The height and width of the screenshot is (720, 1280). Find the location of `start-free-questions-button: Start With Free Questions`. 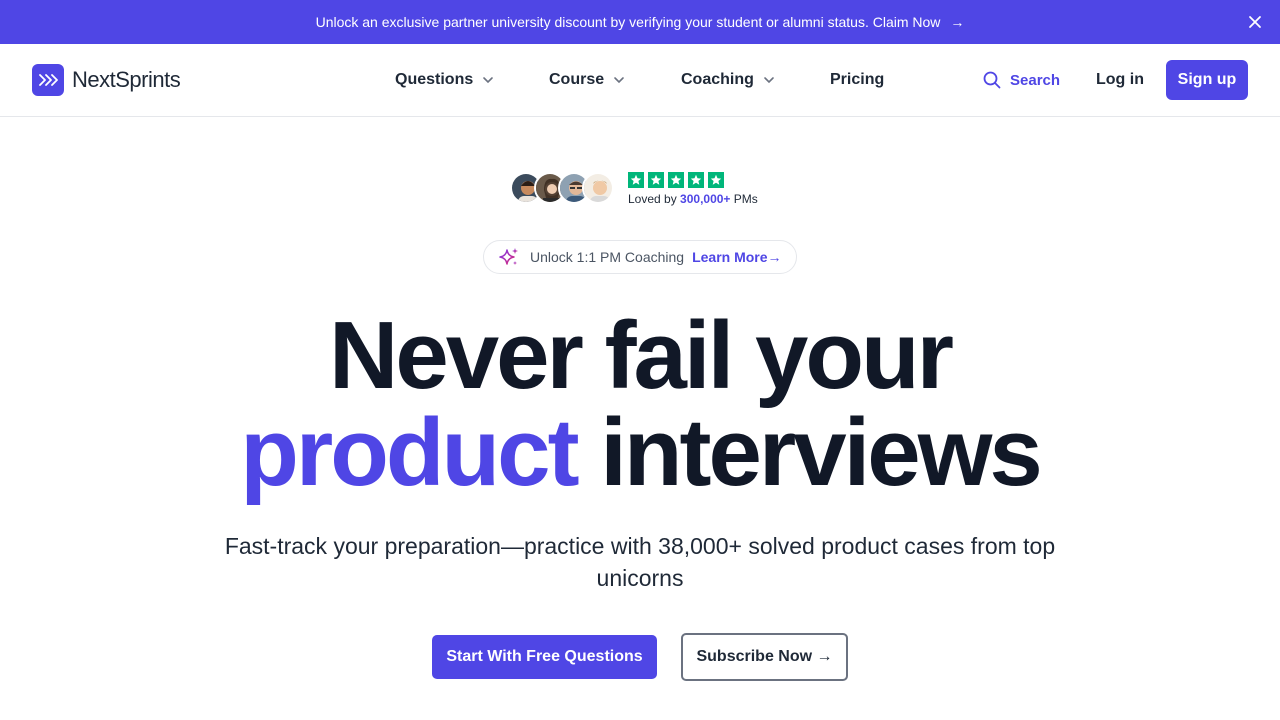

start-free-questions-button: Start With Free Questions is located at coordinates (544, 657).